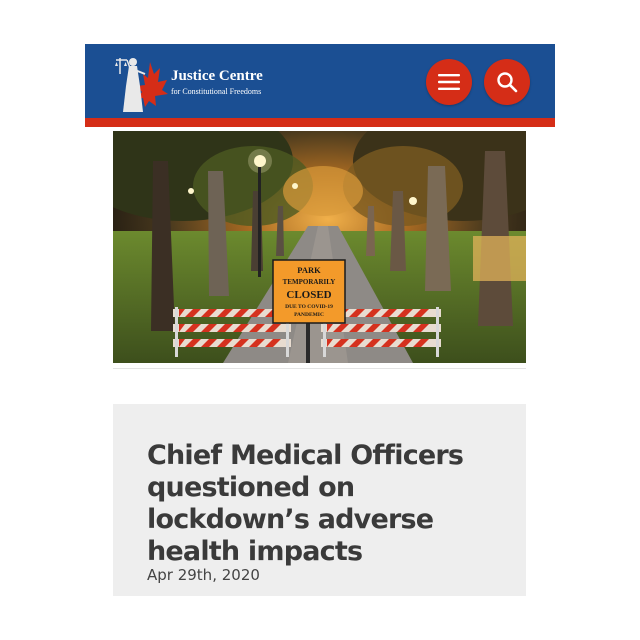 Image resolution: width=640 pixels, height=640 pixels. What do you see at coordinates (216, 91) in the screenshot?
I see `brand-subtitle: for Constitutional Freedoms` at bounding box center [216, 91].